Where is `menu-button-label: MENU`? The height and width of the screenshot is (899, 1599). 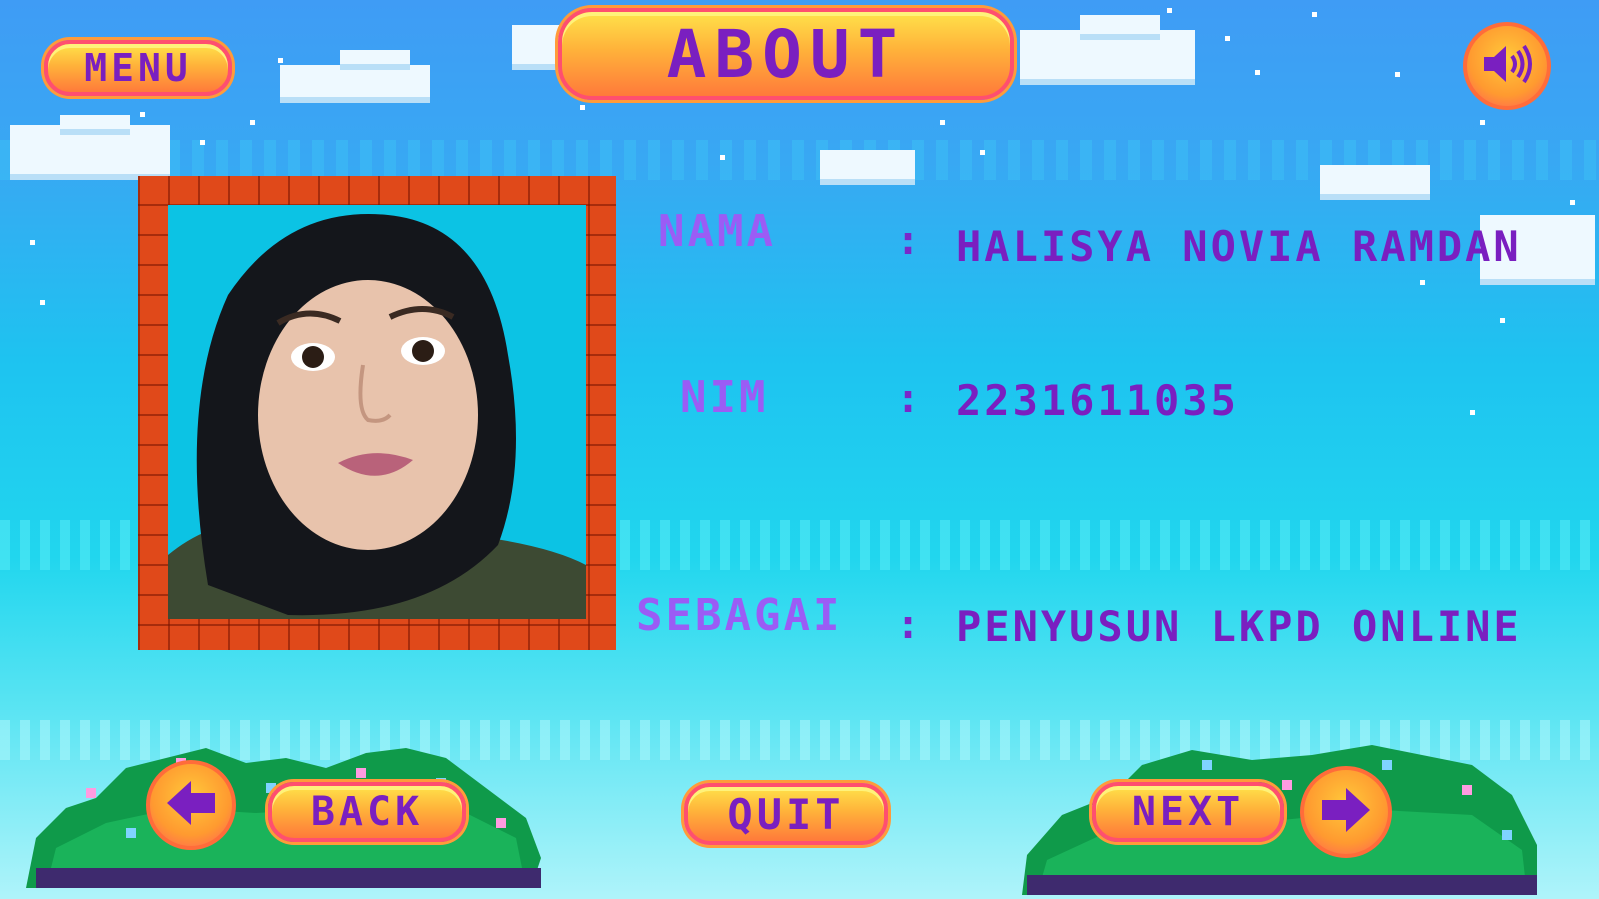
menu-button-label: MENU is located at coordinates (138, 68).